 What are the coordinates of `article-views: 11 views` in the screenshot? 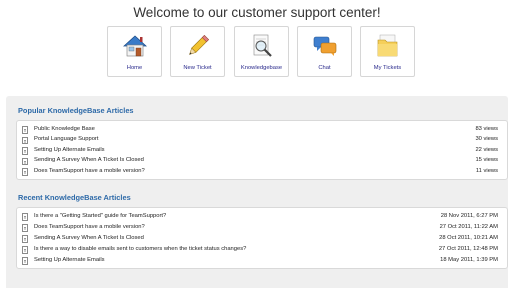 It's located at (486, 170).